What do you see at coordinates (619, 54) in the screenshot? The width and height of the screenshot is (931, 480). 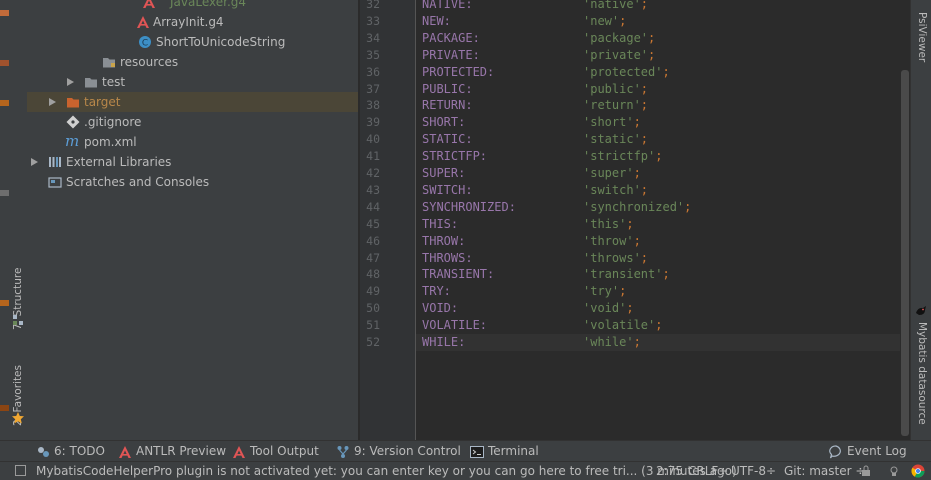 I see `token-literal: 'private';` at bounding box center [619, 54].